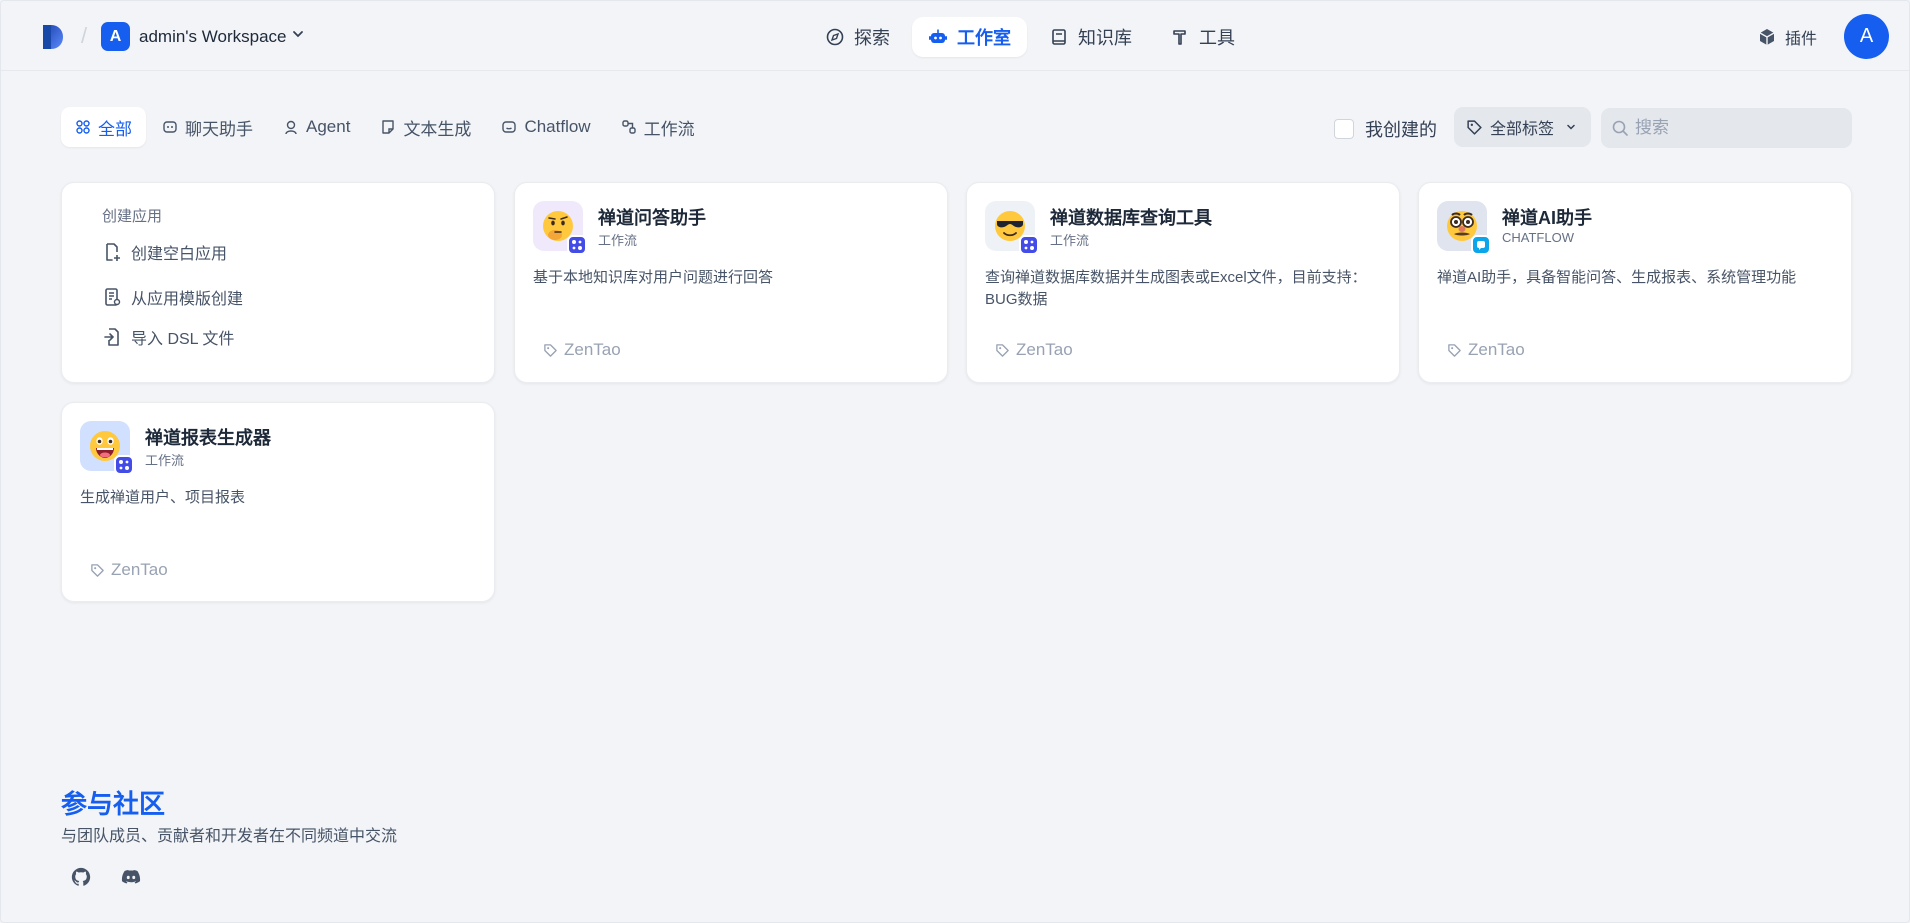  Describe the element at coordinates (984, 38) in the screenshot. I see `nav-studio-label: 工作室` at that location.